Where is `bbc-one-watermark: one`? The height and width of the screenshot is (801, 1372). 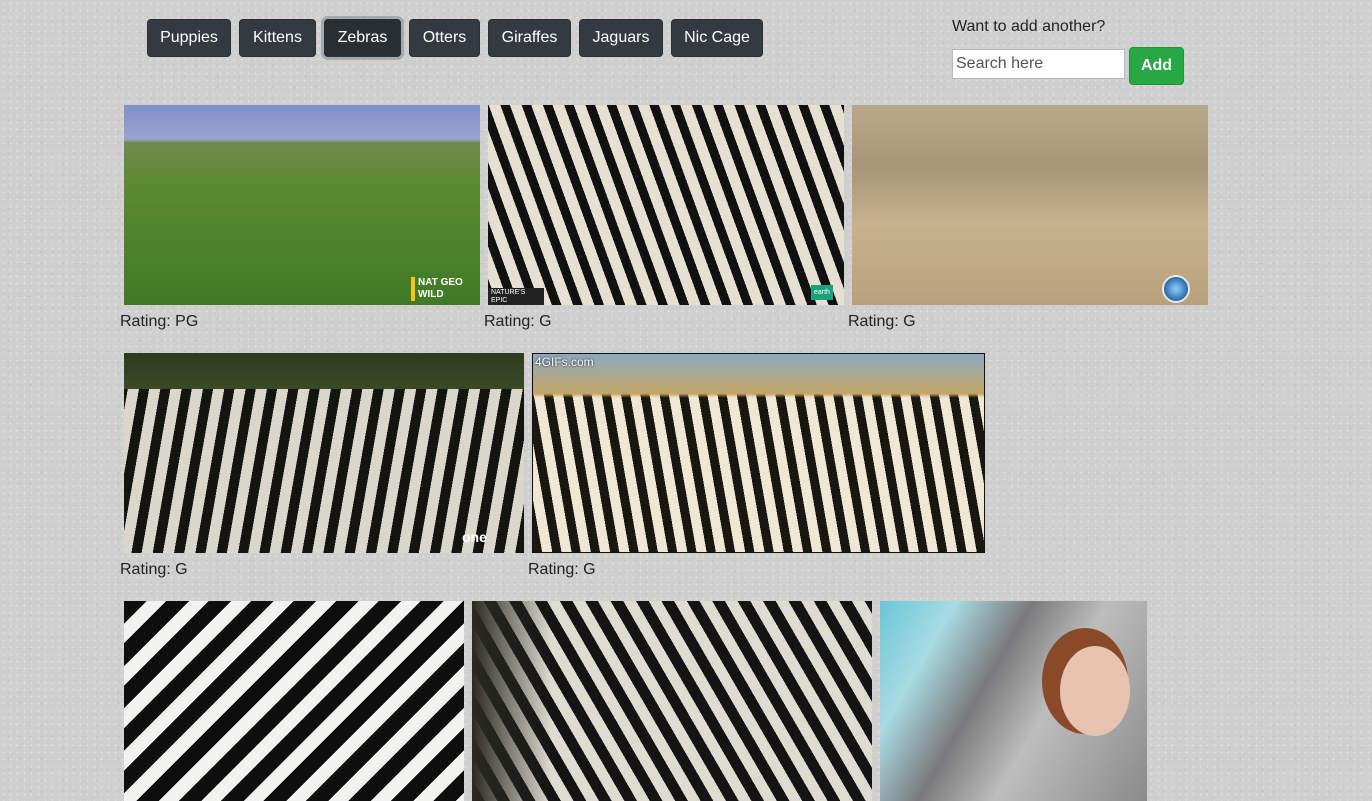
bbc-one-watermark: one is located at coordinates (474, 537).